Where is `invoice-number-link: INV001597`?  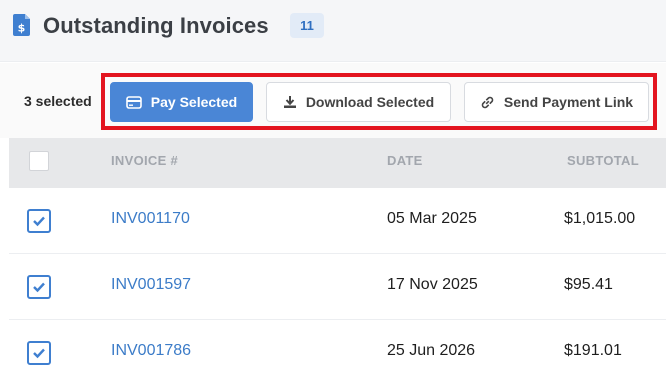 invoice-number-link: INV001597 is located at coordinates (151, 285).